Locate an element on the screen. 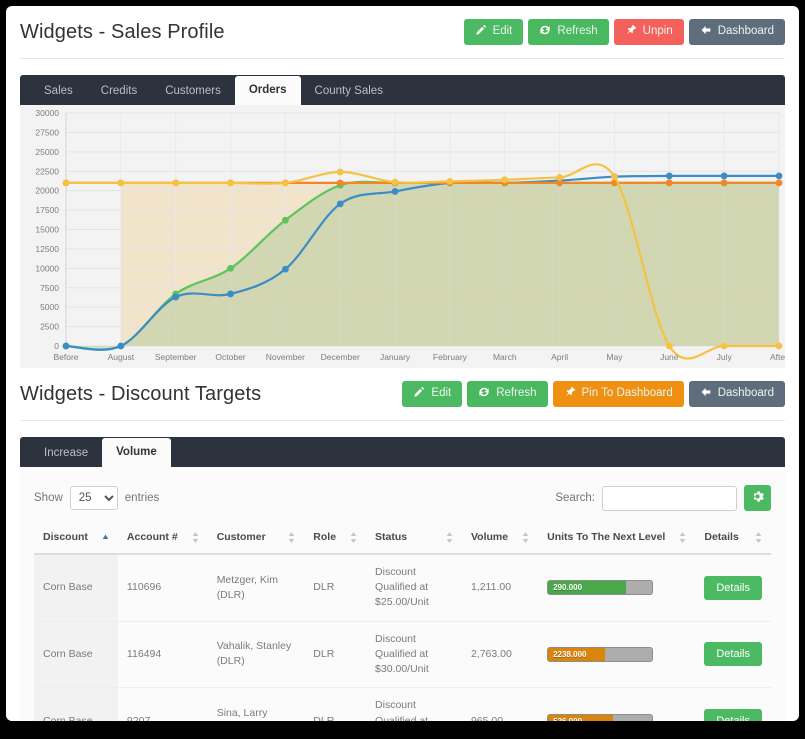 This screenshot has width=805, height=739. svg-text: 22500 is located at coordinates (47, 171).